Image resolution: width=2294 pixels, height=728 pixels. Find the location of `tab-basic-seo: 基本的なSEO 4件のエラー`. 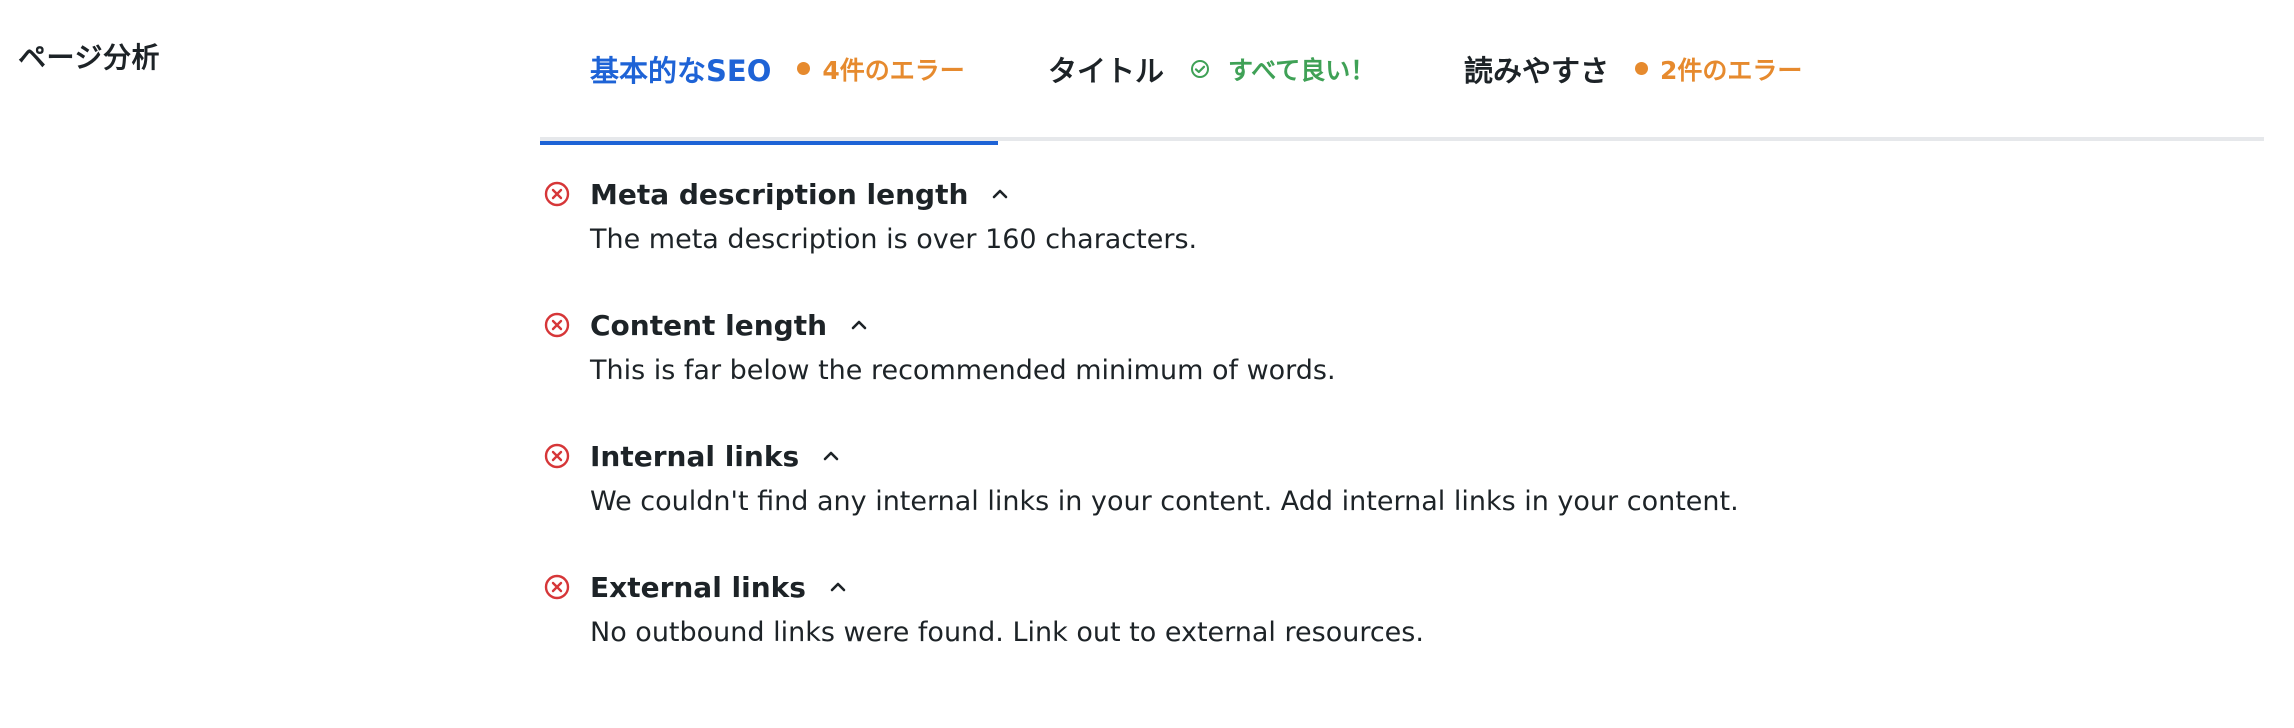

tab-basic-seo: 基本的なSEO 4件のエラー is located at coordinates (769, 72).